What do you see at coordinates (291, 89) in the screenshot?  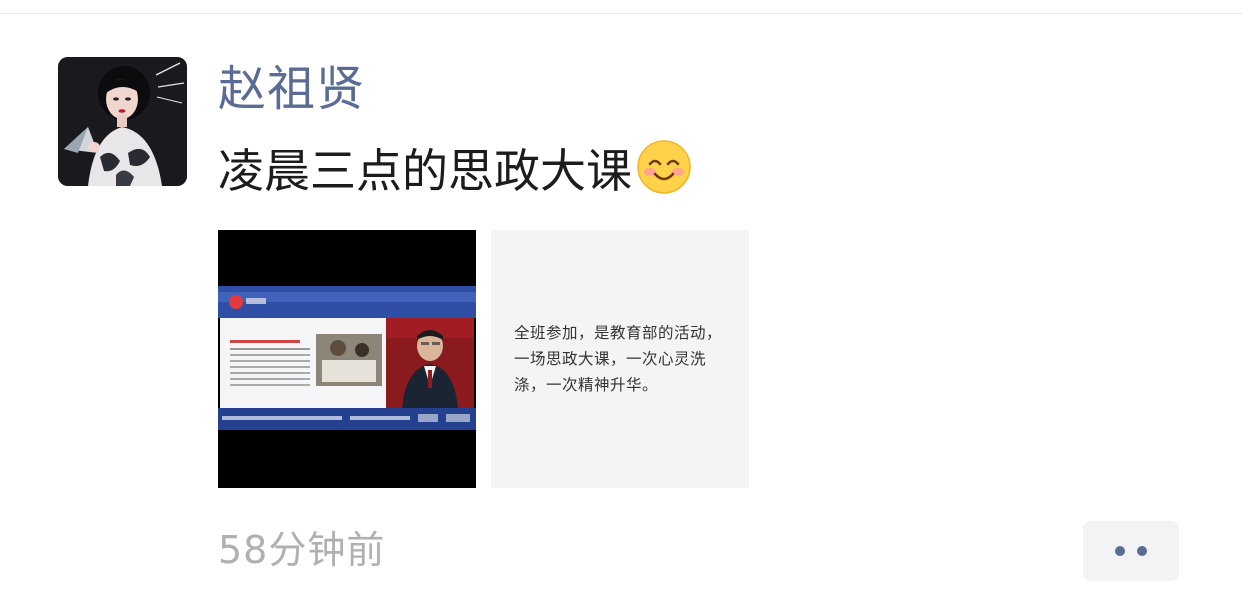 I see `author-name: 赵祖贤` at bounding box center [291, 89].